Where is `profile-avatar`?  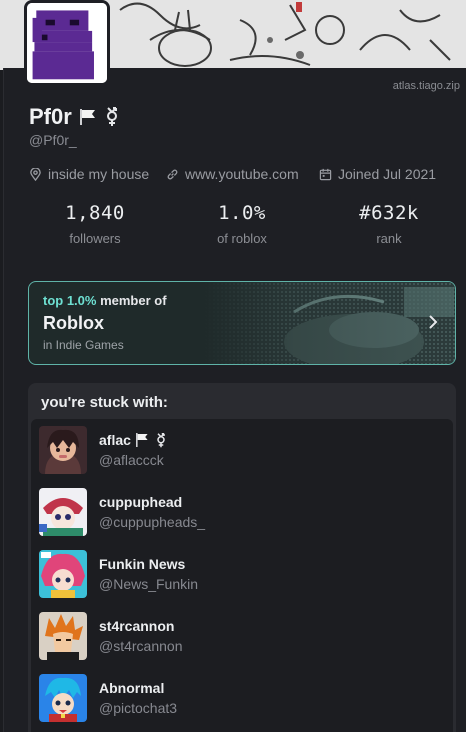 profile-avatar is located at coordinates (67, 43).